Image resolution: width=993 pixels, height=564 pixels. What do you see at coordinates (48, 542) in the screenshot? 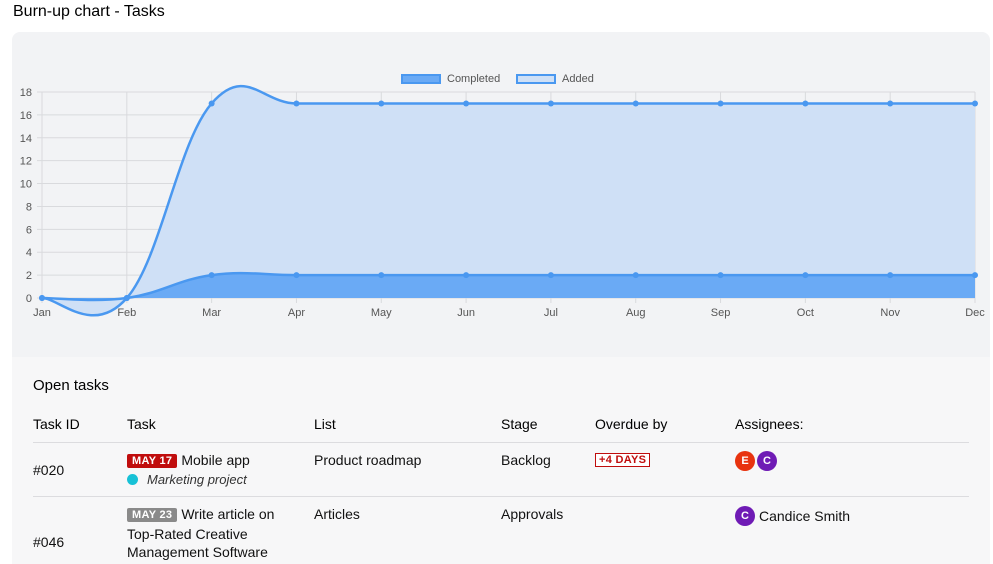
I see `task-id: #046` at bounding box center [48, 542].